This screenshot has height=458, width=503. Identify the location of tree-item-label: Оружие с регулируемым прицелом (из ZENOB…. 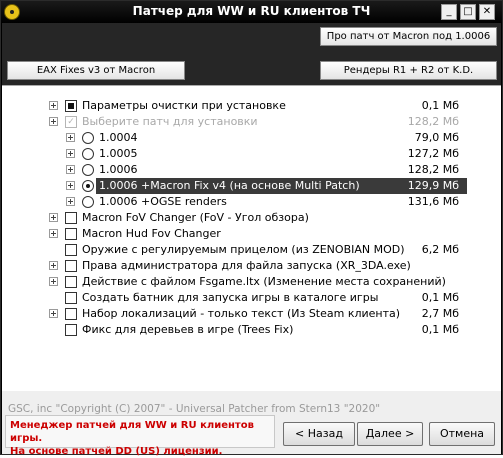
(243, 249).